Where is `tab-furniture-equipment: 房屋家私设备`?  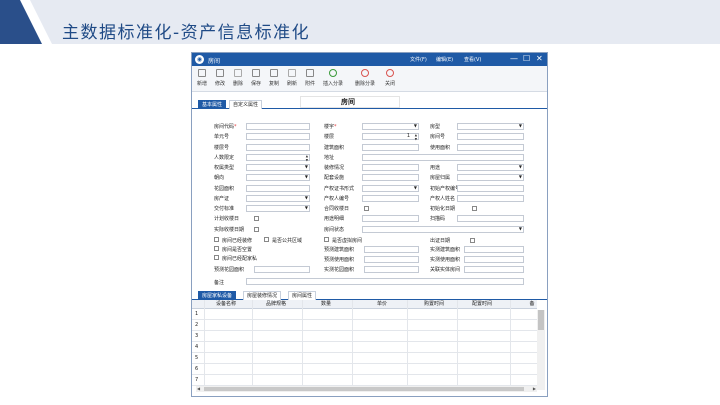 tab-furniture-equipment: 房屋家私设备 is located at coordinates (217, 295).